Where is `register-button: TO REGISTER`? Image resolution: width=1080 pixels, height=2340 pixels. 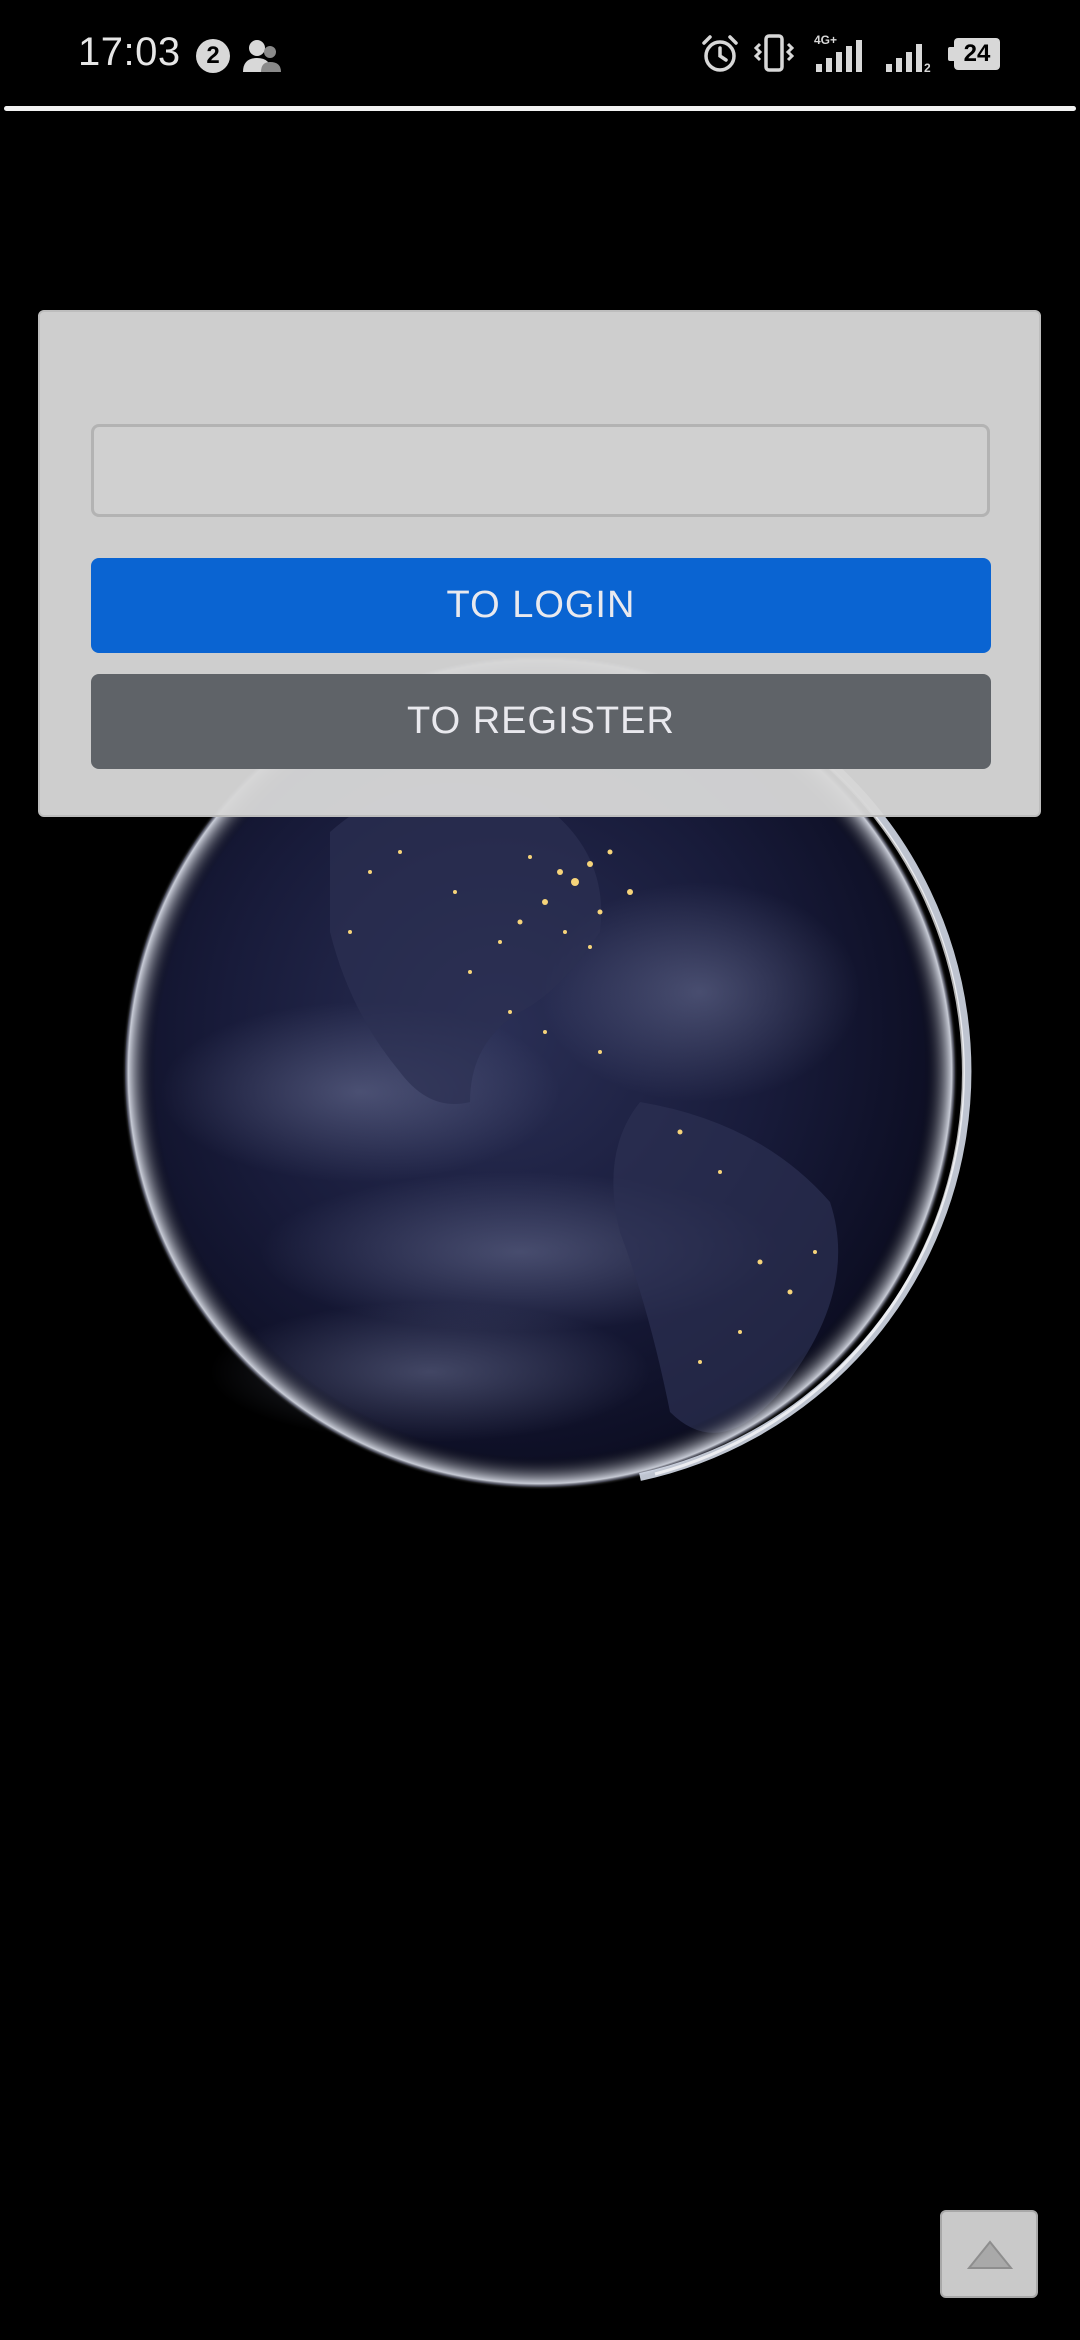
register-button: TO REGISTER is located at coordinates (541, 721).